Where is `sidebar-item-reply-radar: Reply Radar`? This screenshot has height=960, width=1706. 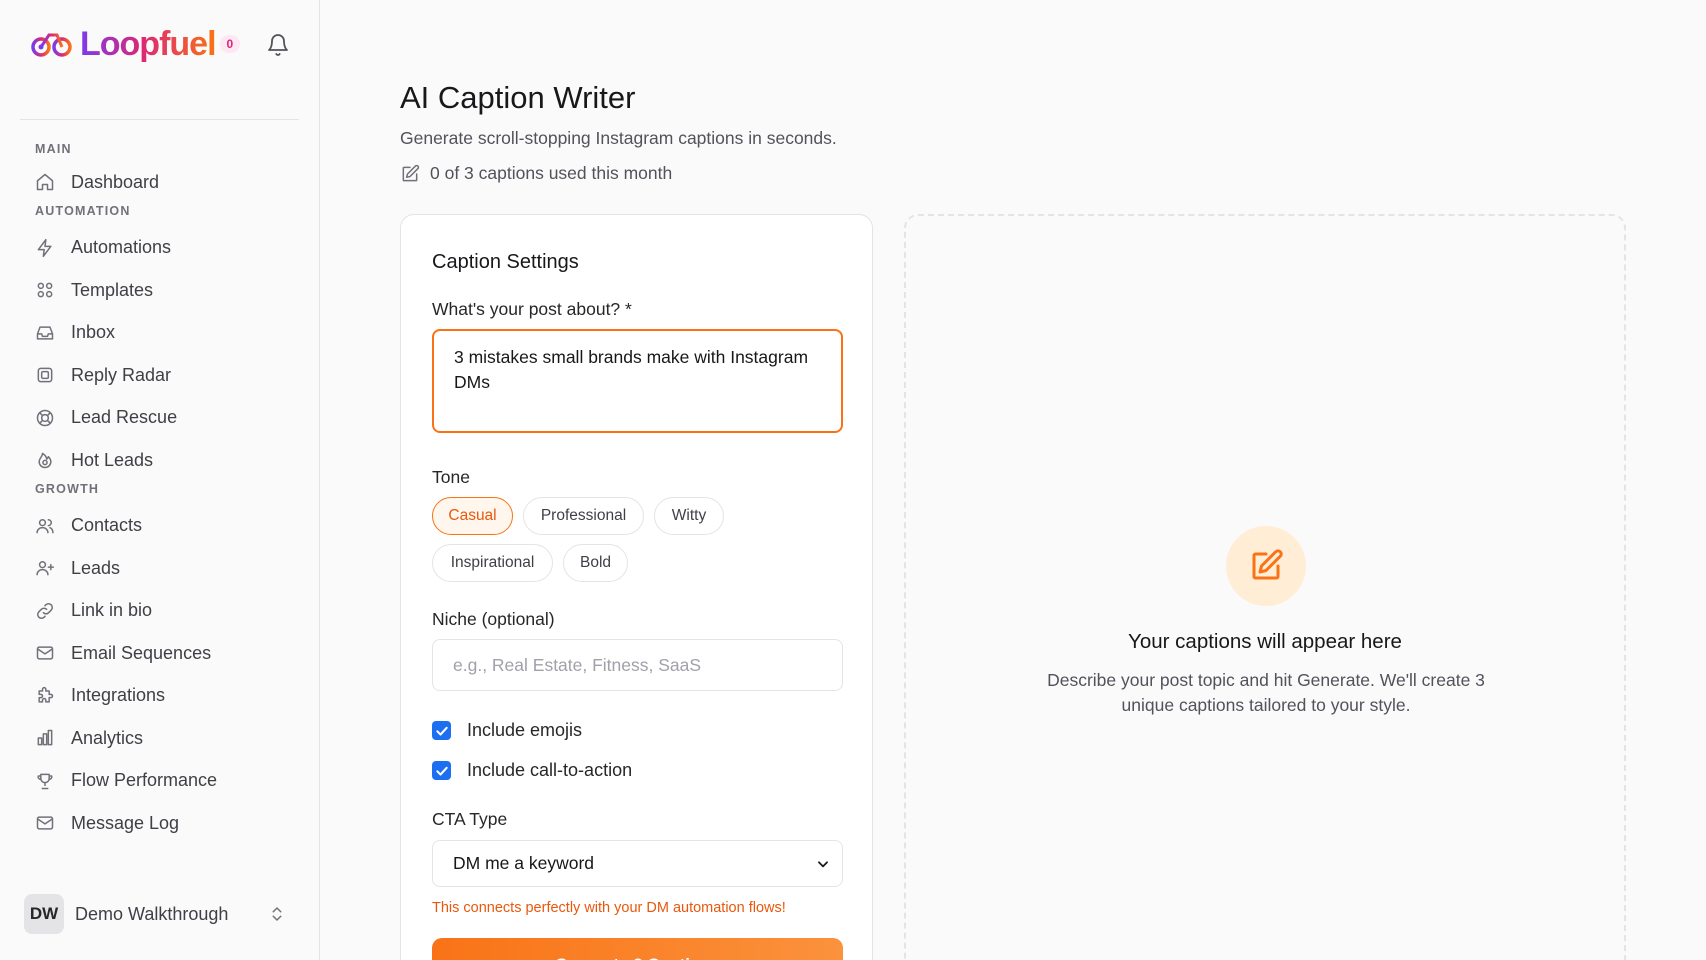 sidebar-item-reply-radar: Reply Radar is located at coordinates (160, 375).